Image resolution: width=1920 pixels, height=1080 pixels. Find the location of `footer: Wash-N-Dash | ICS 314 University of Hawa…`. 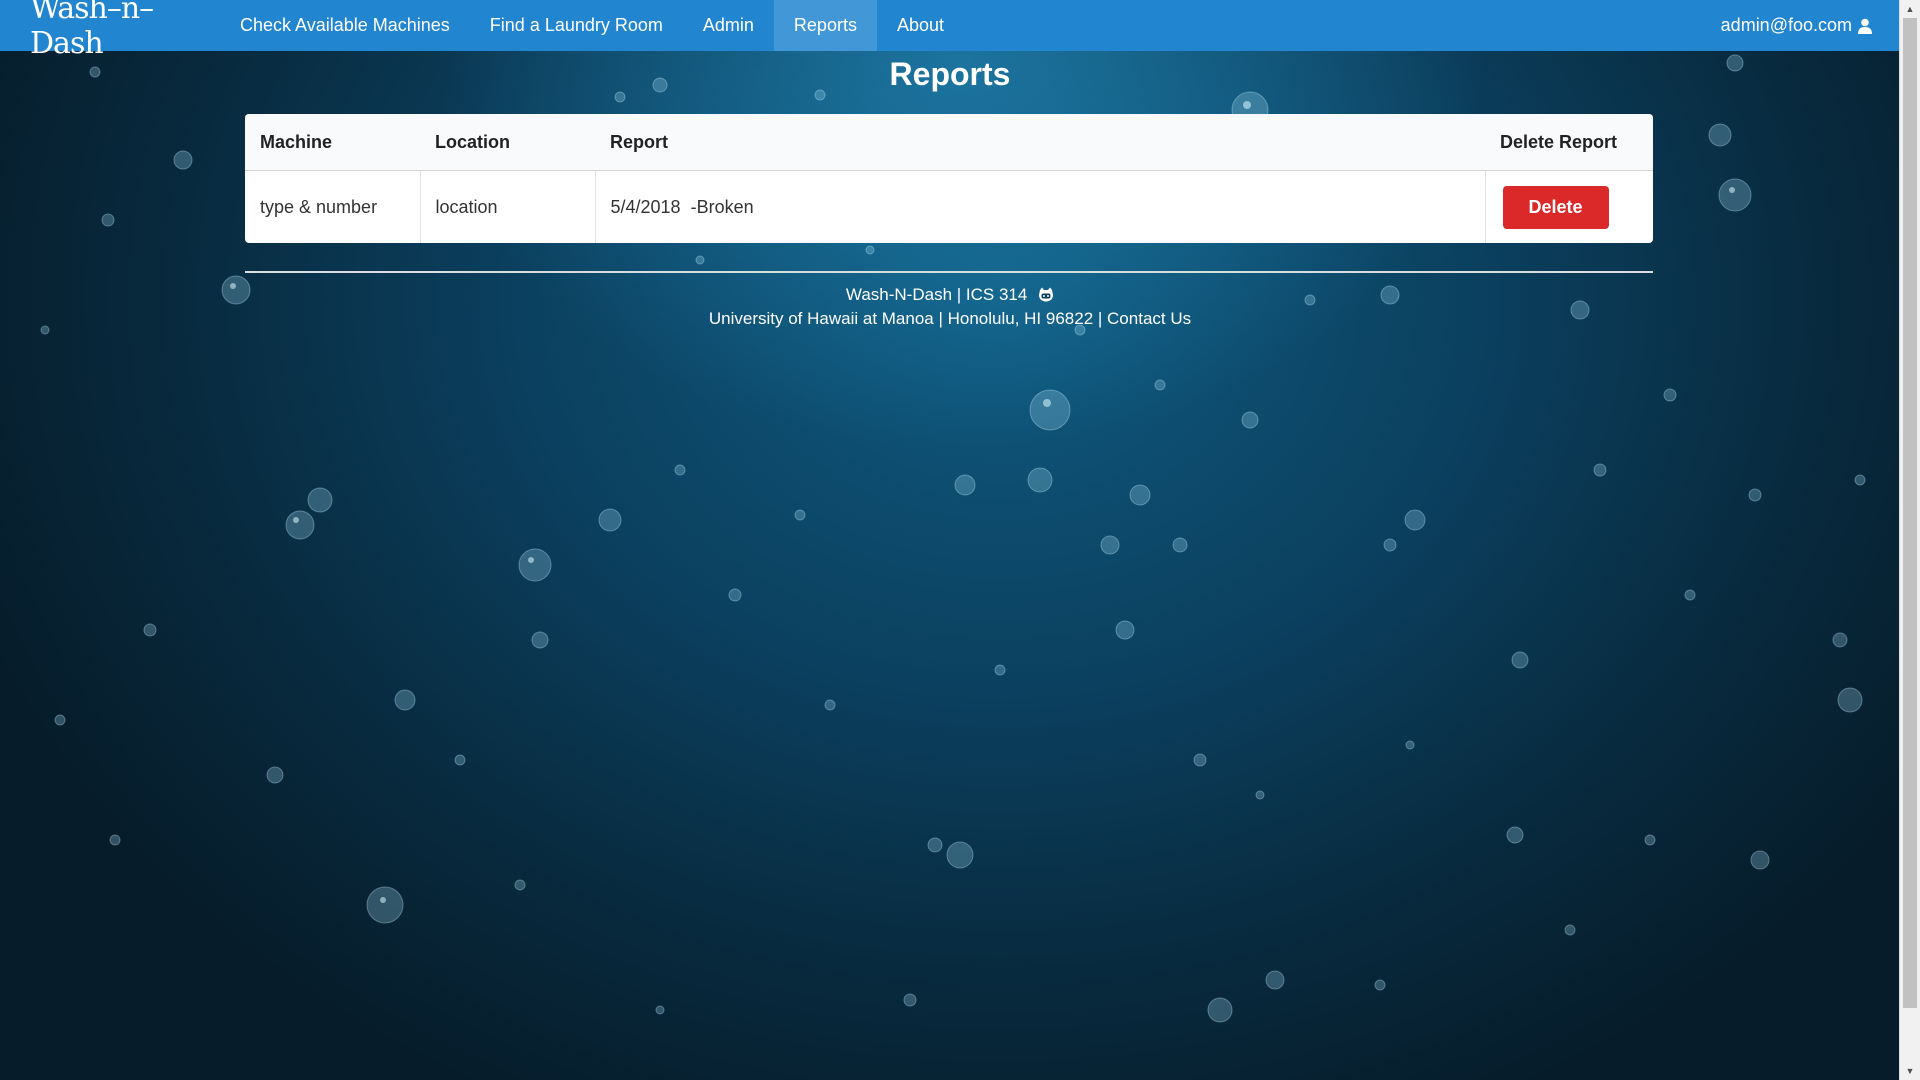

footer: Wash-N-Dash | ICS 314 University of Hawa… is located at coordinates (950, 307).